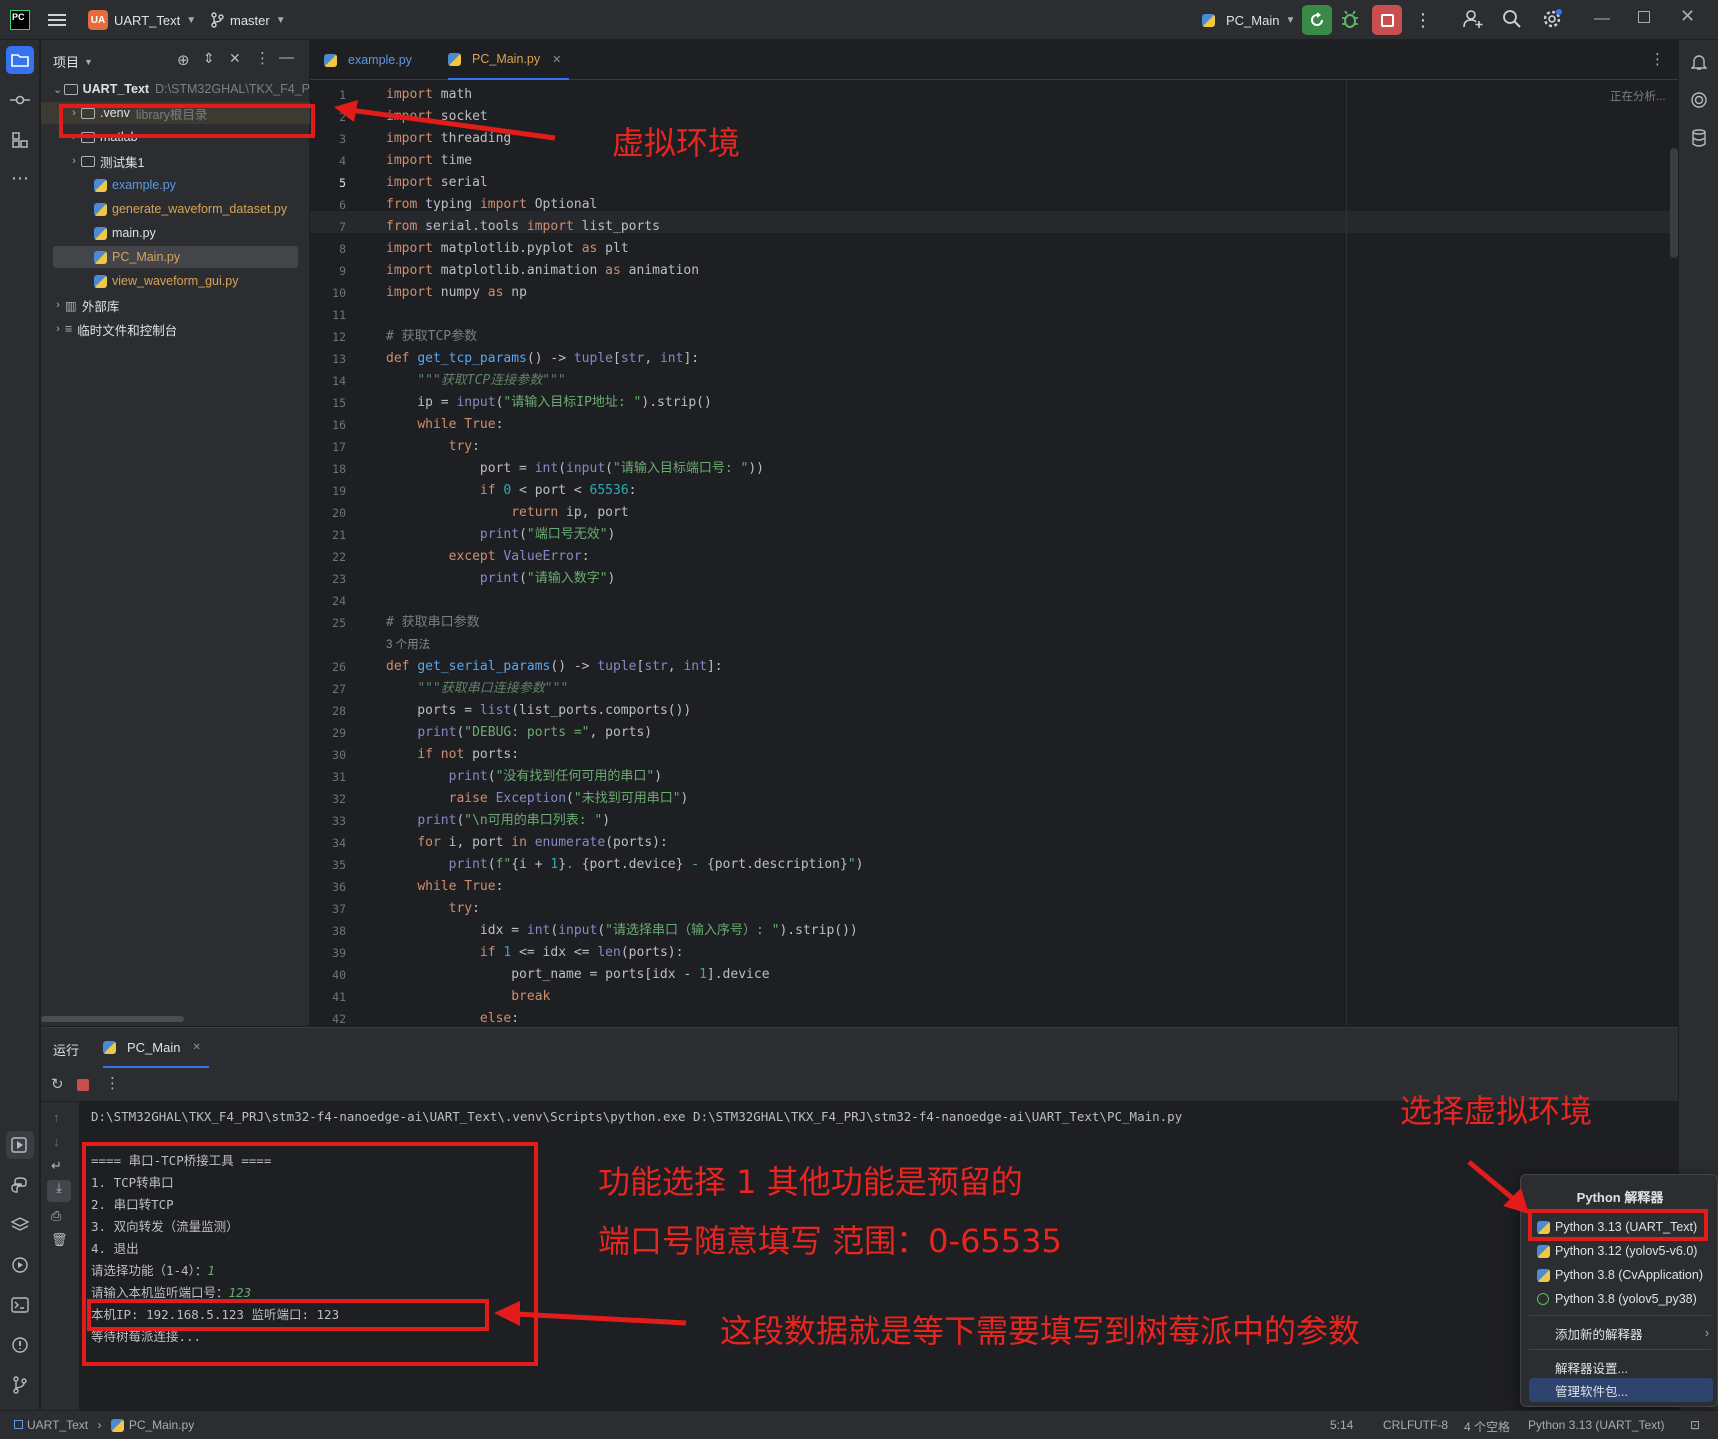 Image resolution: width=1718 pixels, height=1439 pixels. Describe the element at coordinates (175, 329) in the screenshot. I see `tree-item-scratches: › ≡ 临时文件和控制台` at that location.